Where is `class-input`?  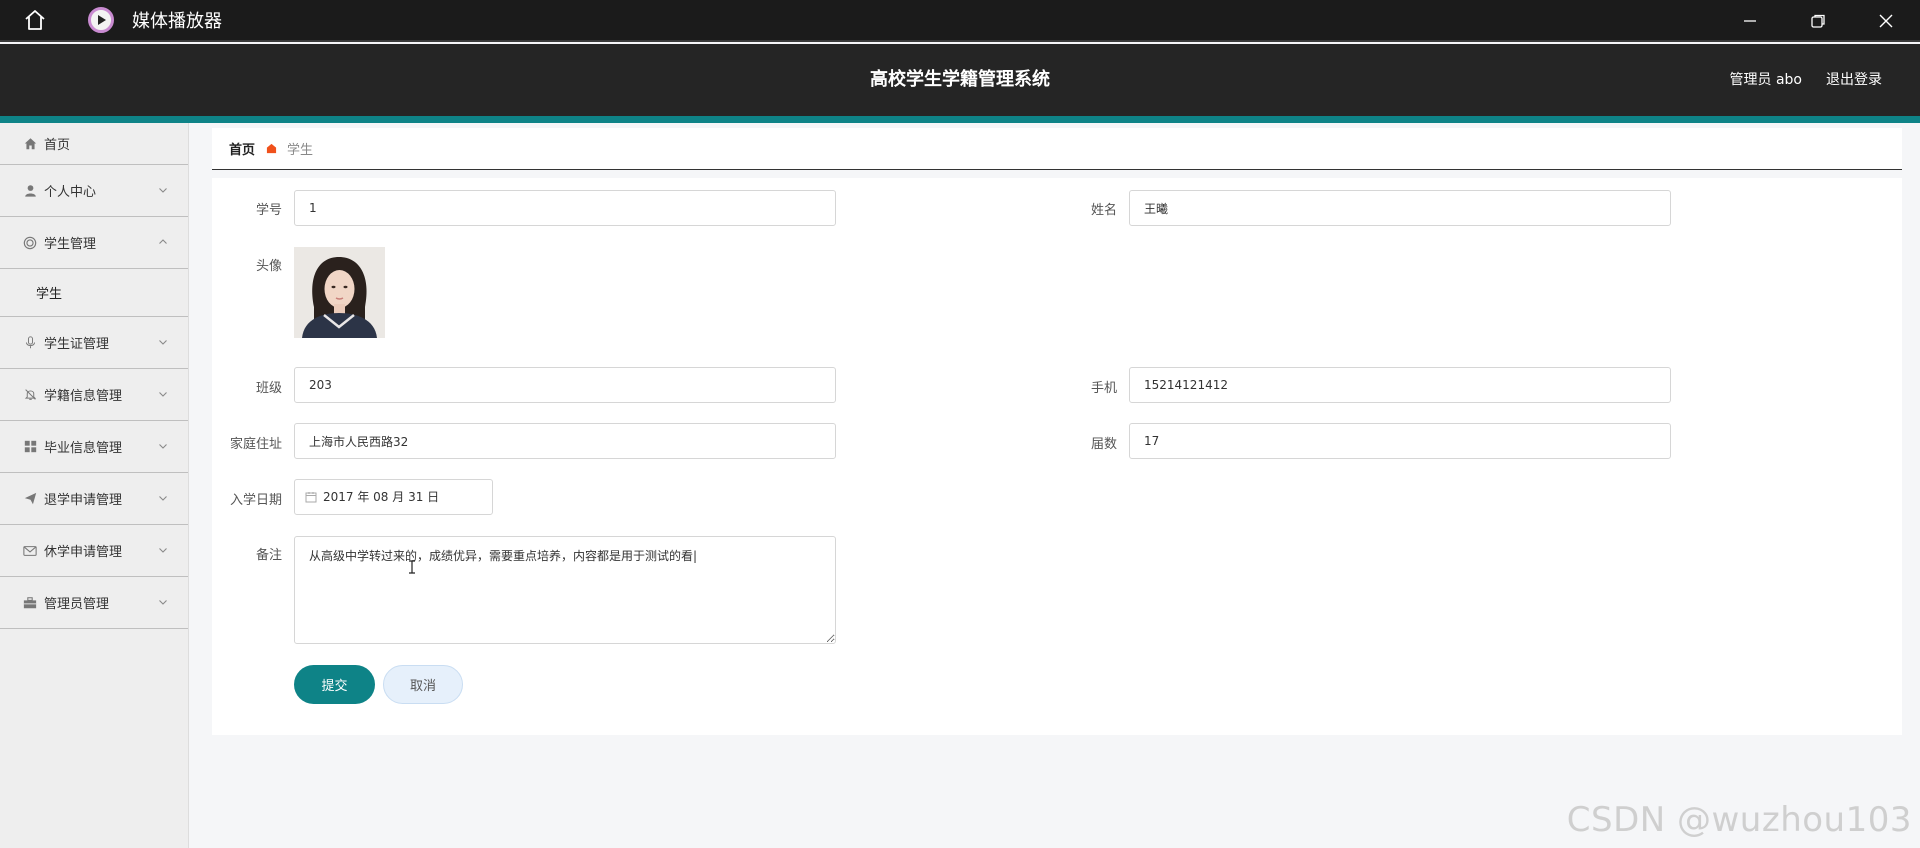 class-input is located at coordinates (565, 385).